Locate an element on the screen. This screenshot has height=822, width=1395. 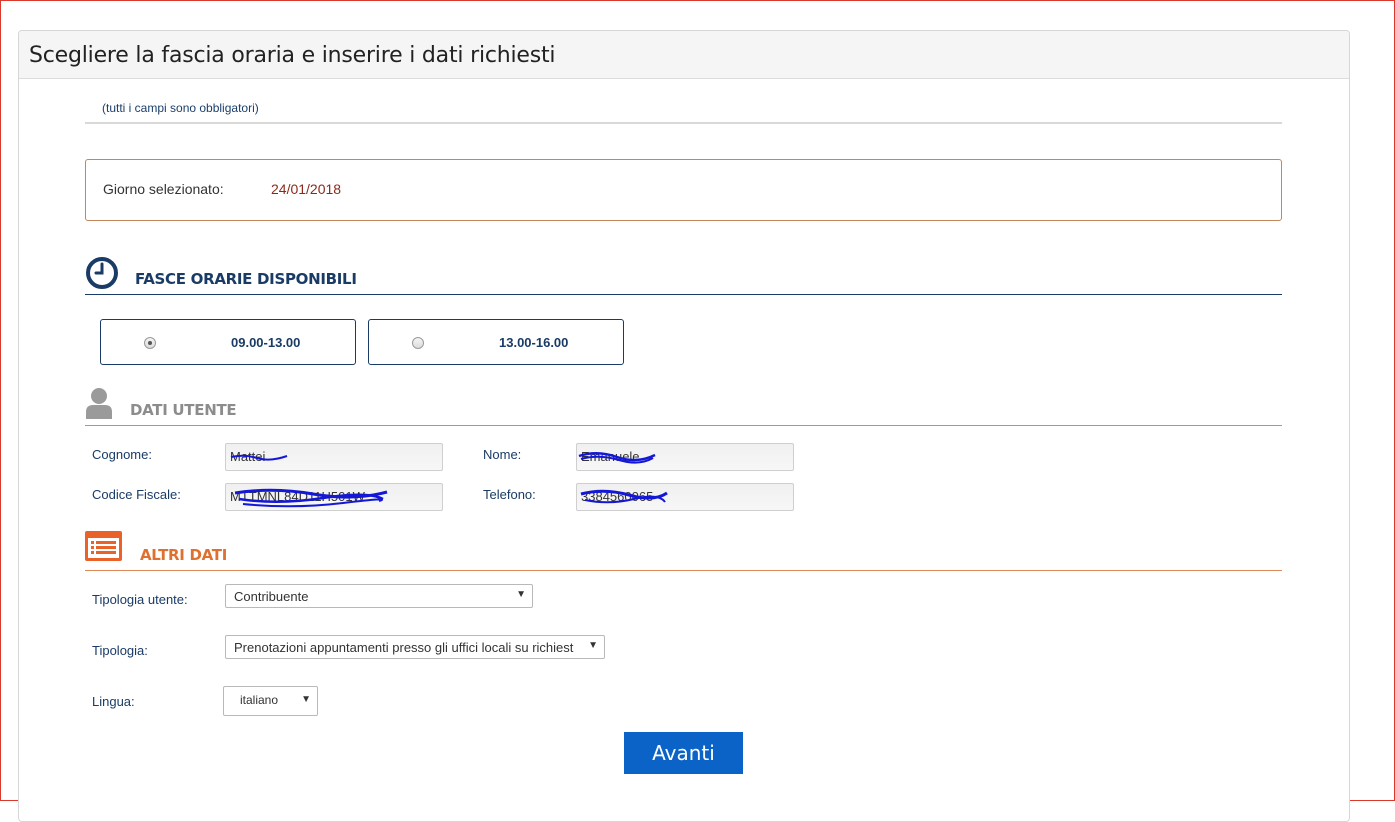
divider is located at coordinates (683, 123).